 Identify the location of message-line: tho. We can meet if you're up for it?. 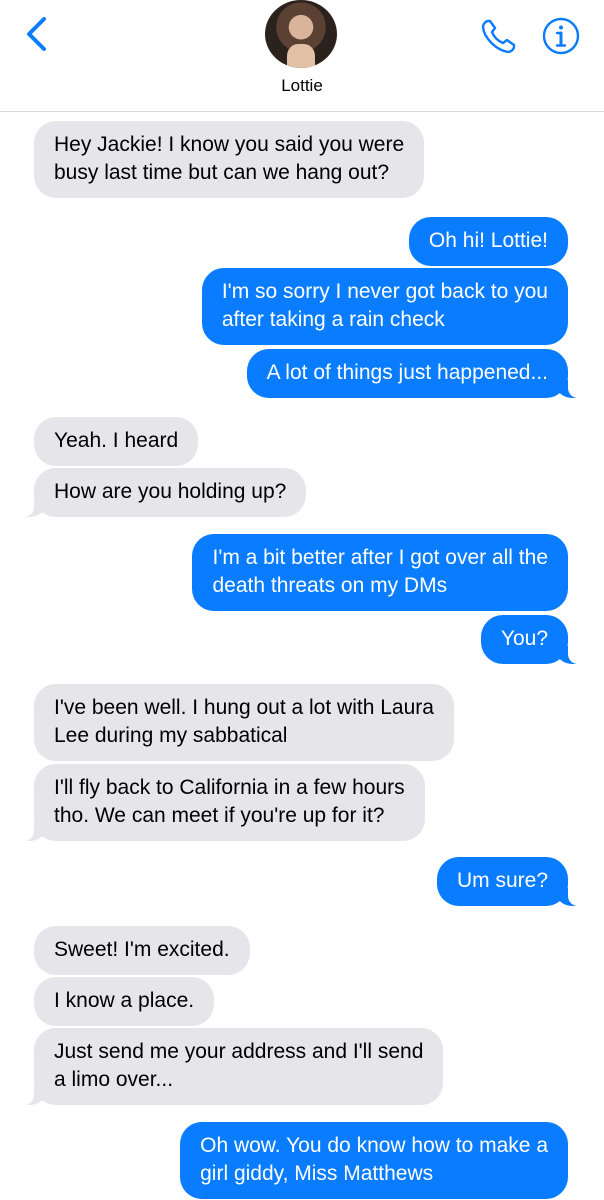
(219, 815).